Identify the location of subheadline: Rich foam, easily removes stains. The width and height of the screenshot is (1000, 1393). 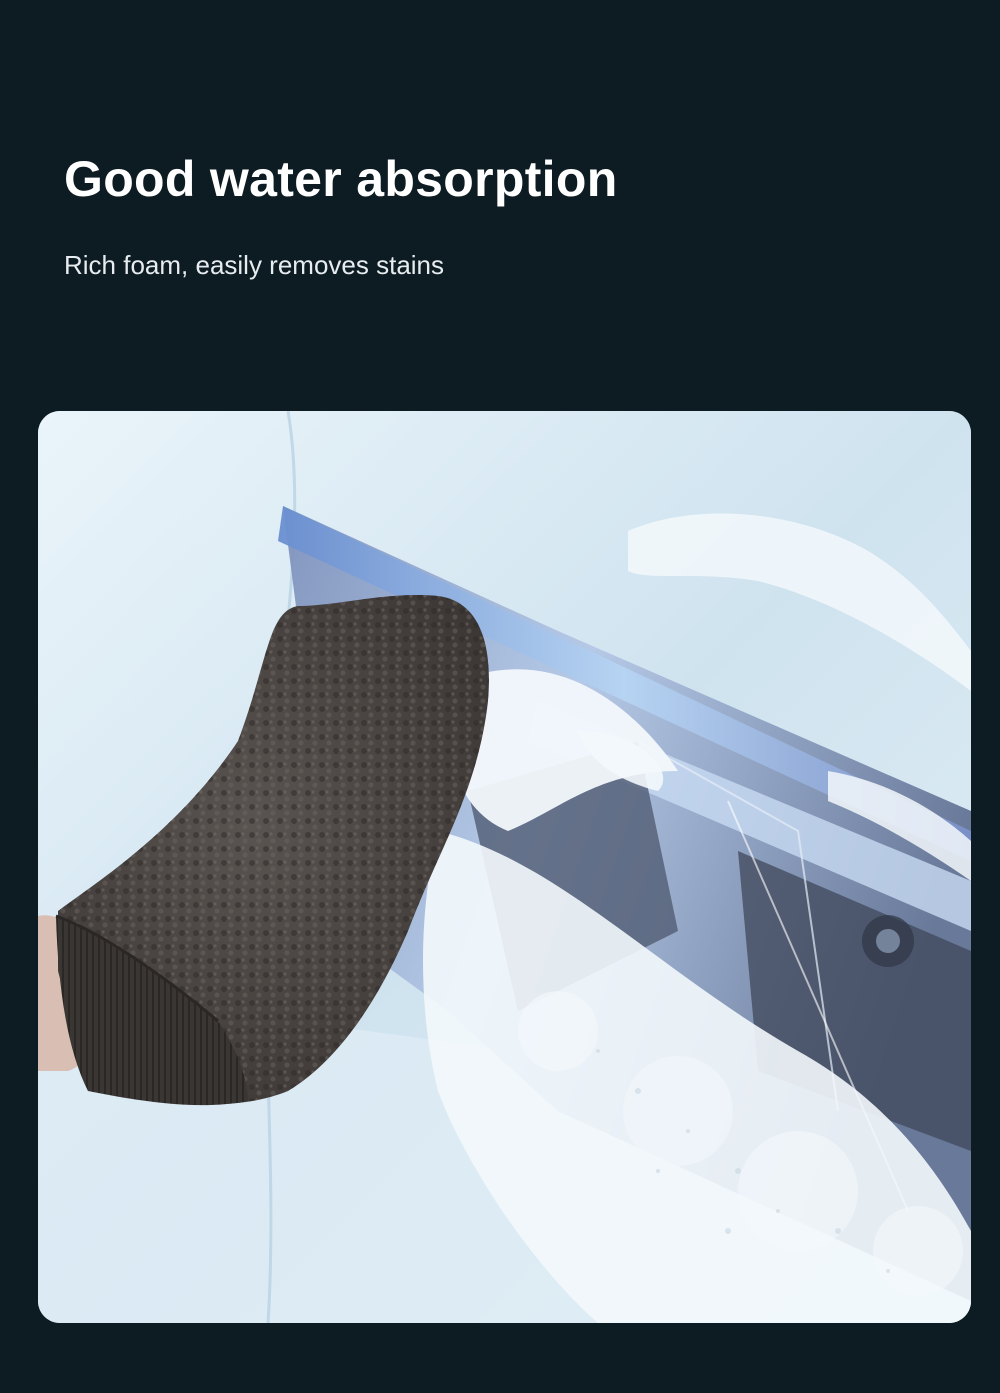
(254, 265).